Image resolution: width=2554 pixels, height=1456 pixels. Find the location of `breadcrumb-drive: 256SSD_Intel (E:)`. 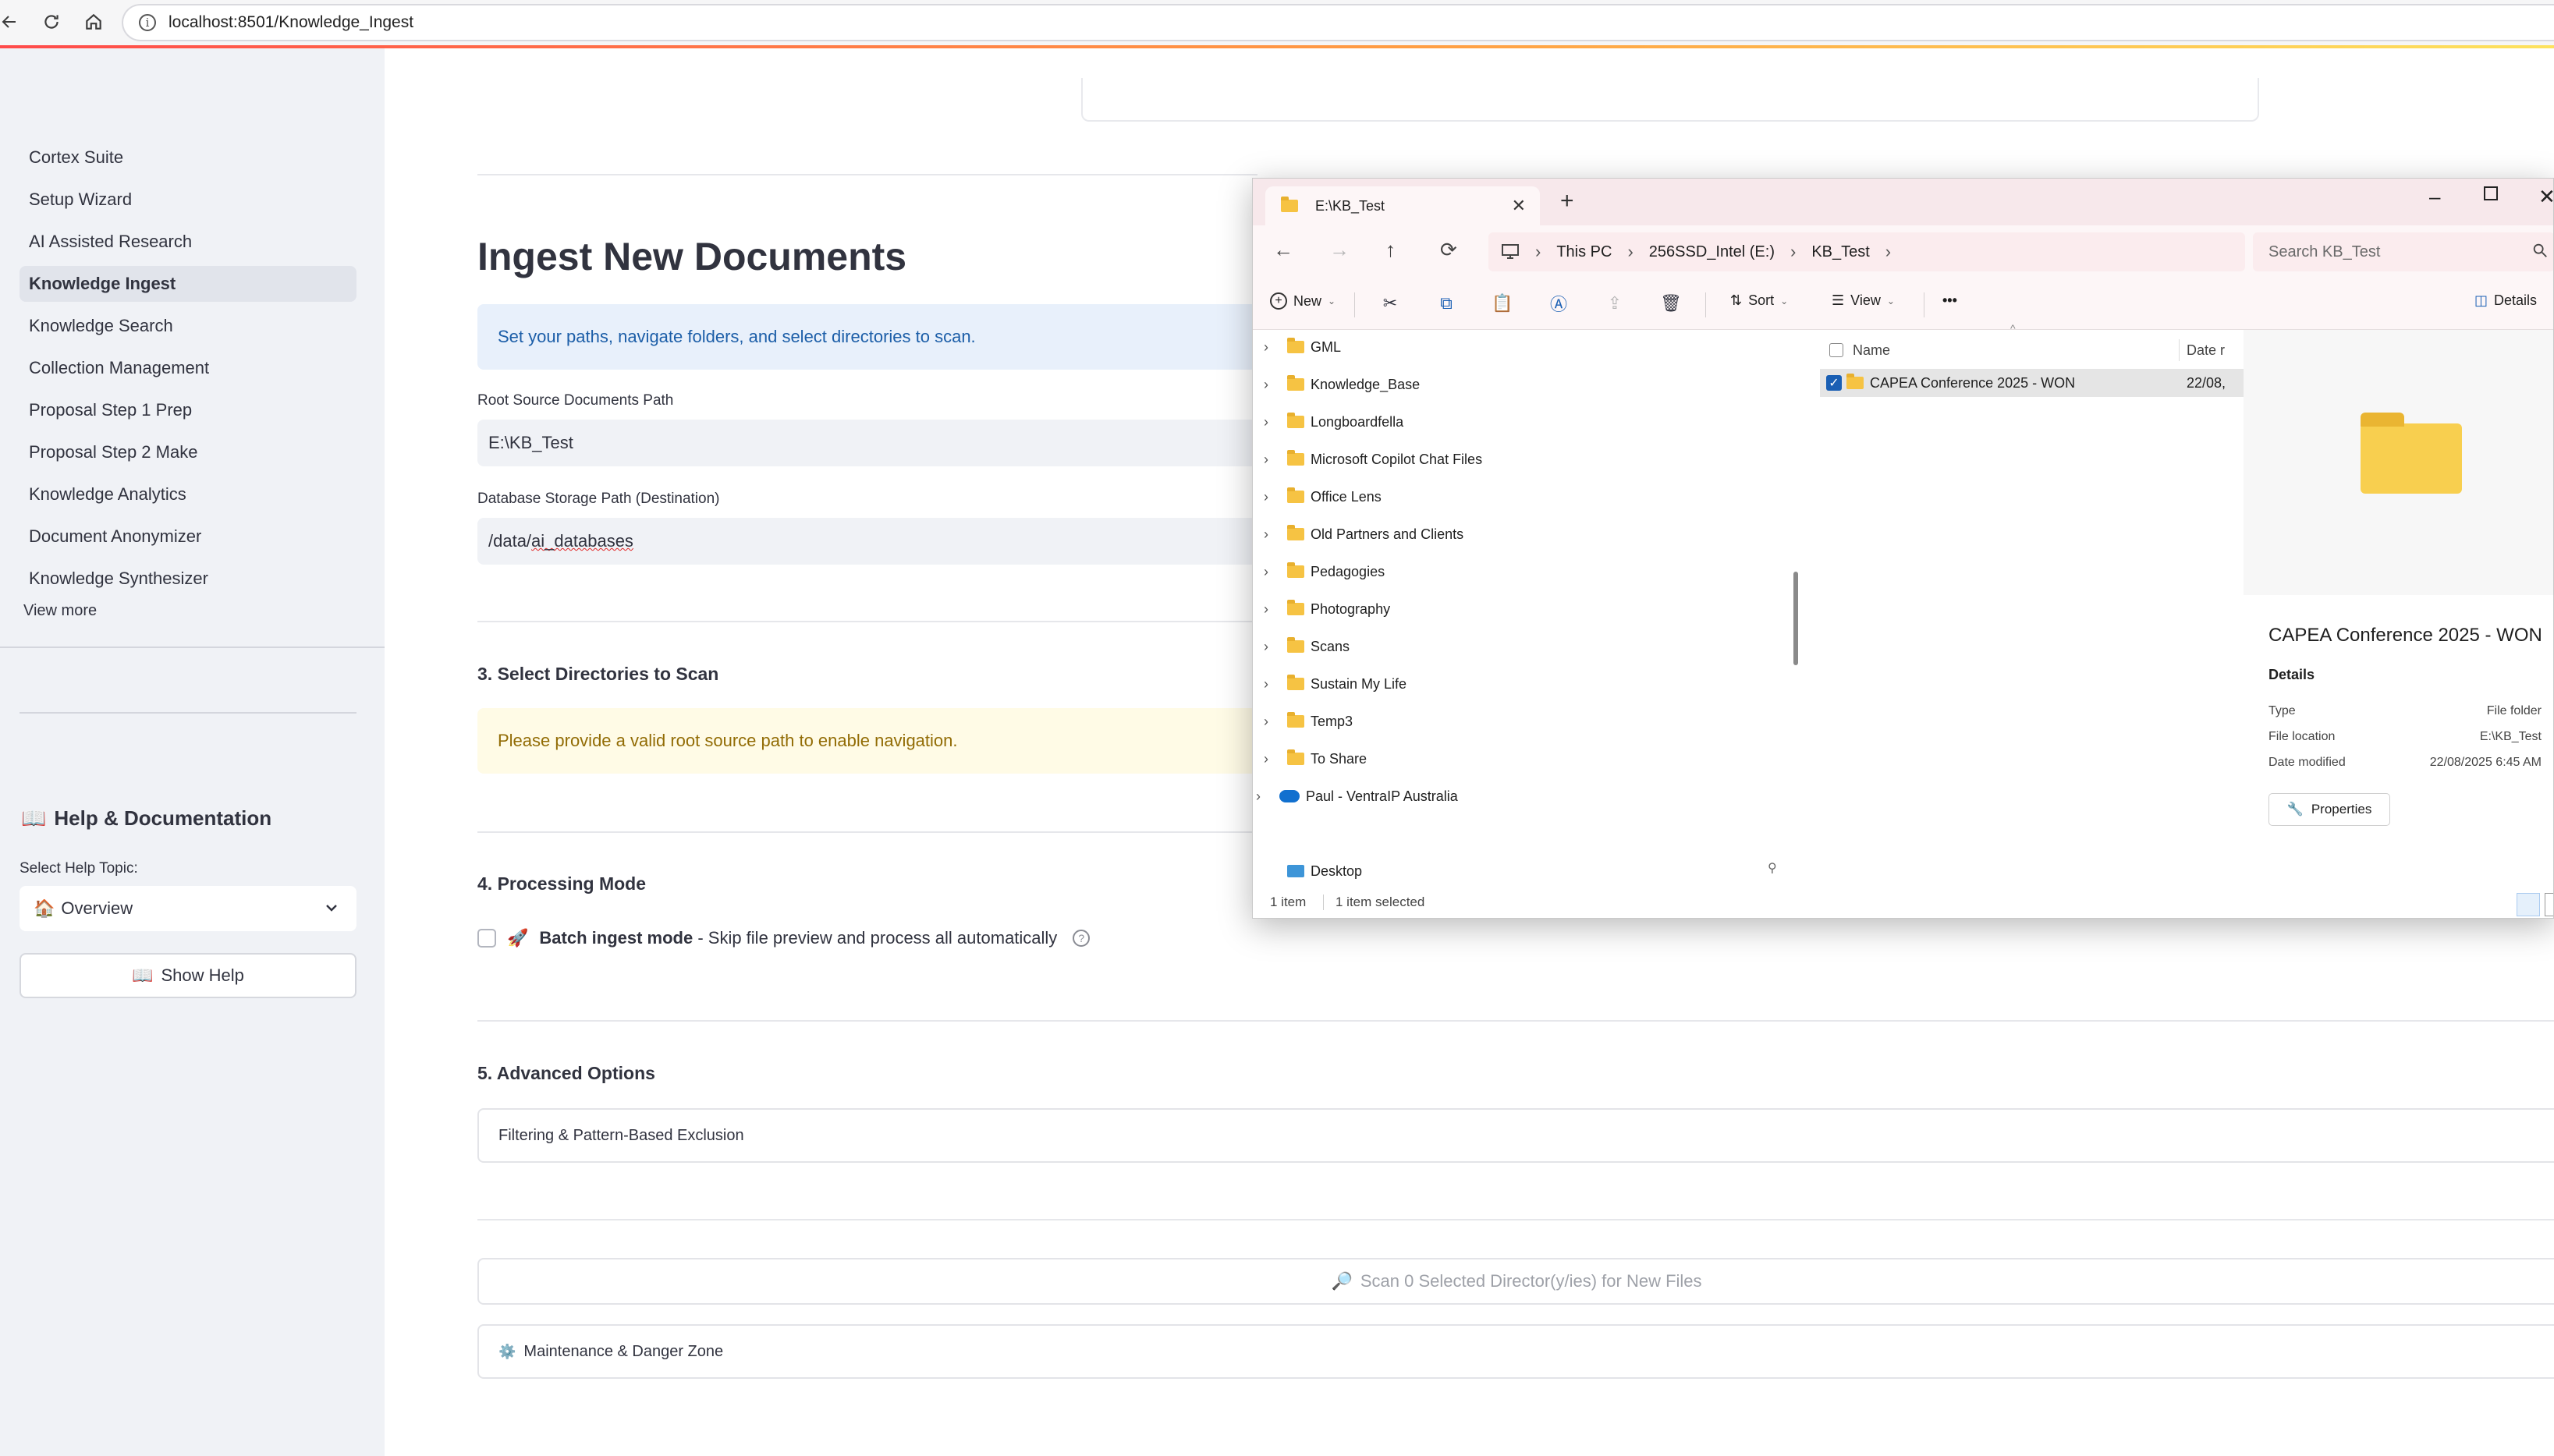

breadcrumb-drive: 256SSD_Intel (E:) is located at coordinates (1712, 252).